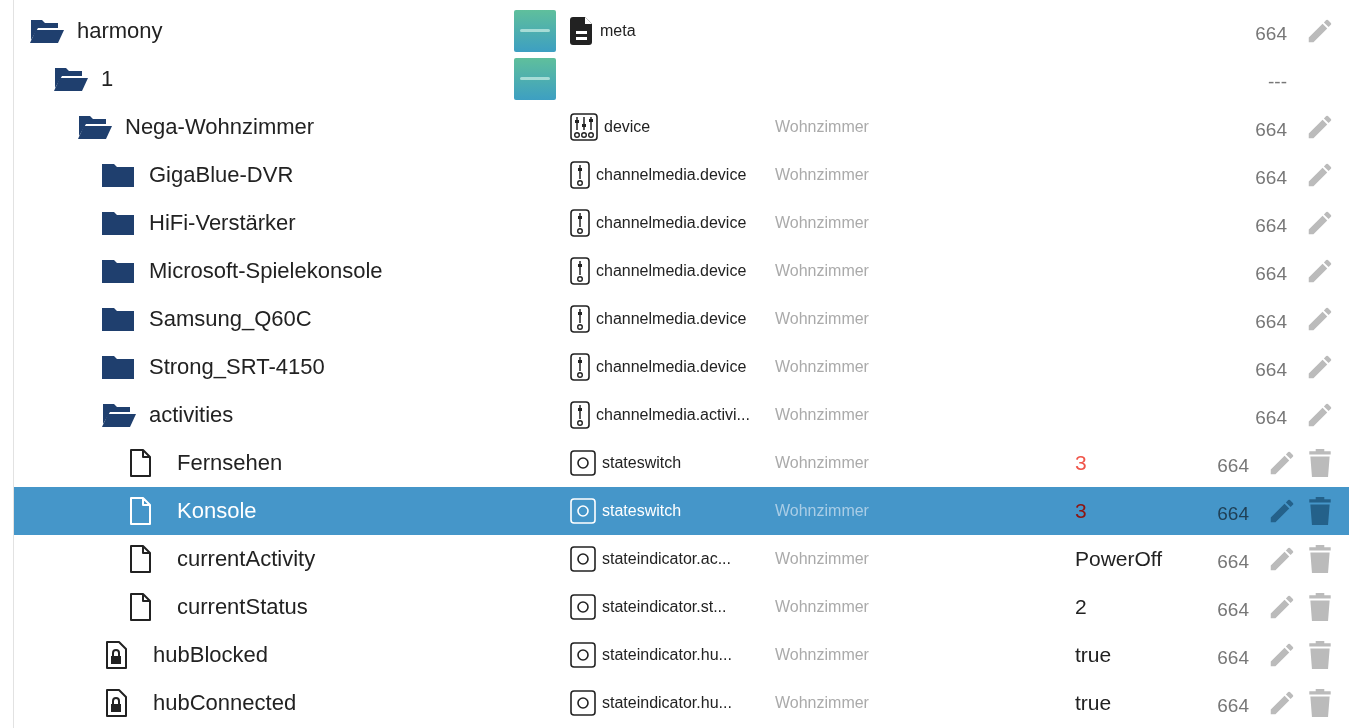  What do you see at coordinates (582, 31) in the screenshot?
I see `document-icon` at bounding box center [582, 31].